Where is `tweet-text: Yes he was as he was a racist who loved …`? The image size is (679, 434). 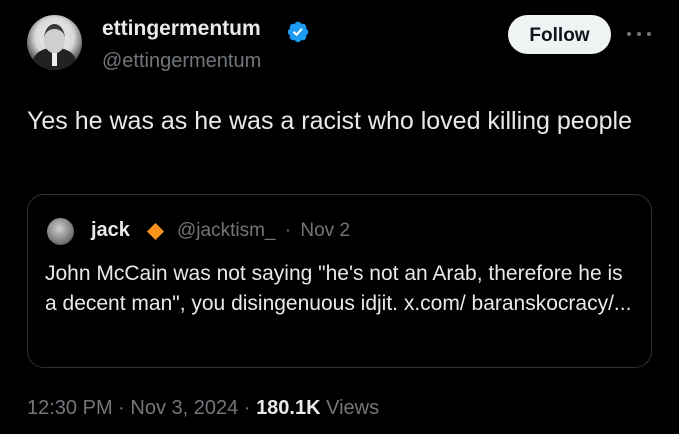
tweet-text: Yes he was as he was a racist who loved … is located at coordinates (329, 121).